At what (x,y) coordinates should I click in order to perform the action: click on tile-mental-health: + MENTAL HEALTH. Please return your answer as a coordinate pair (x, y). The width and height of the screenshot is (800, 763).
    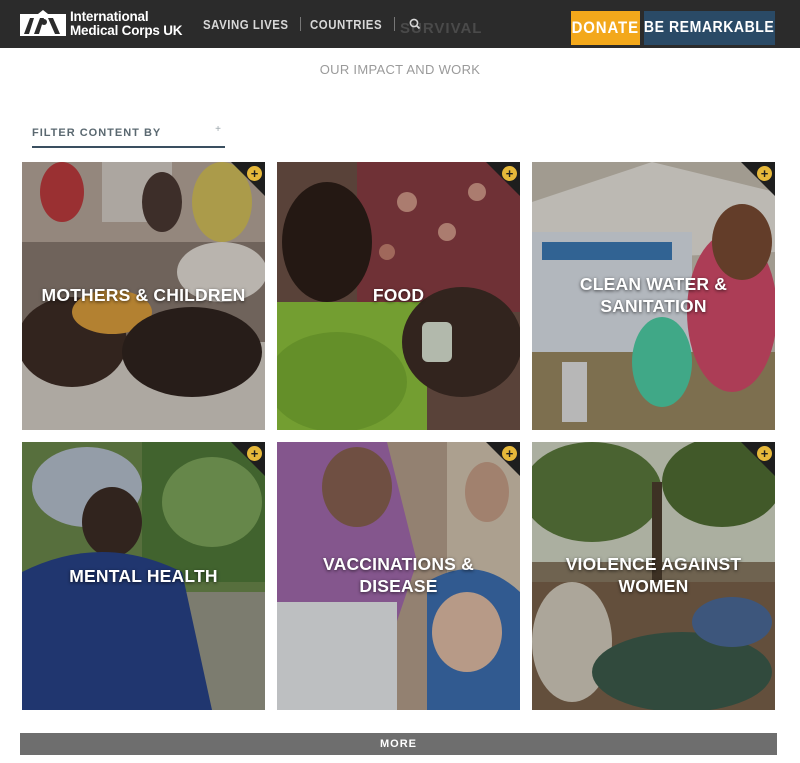
    Looking at the image, I should click on (143, 576).